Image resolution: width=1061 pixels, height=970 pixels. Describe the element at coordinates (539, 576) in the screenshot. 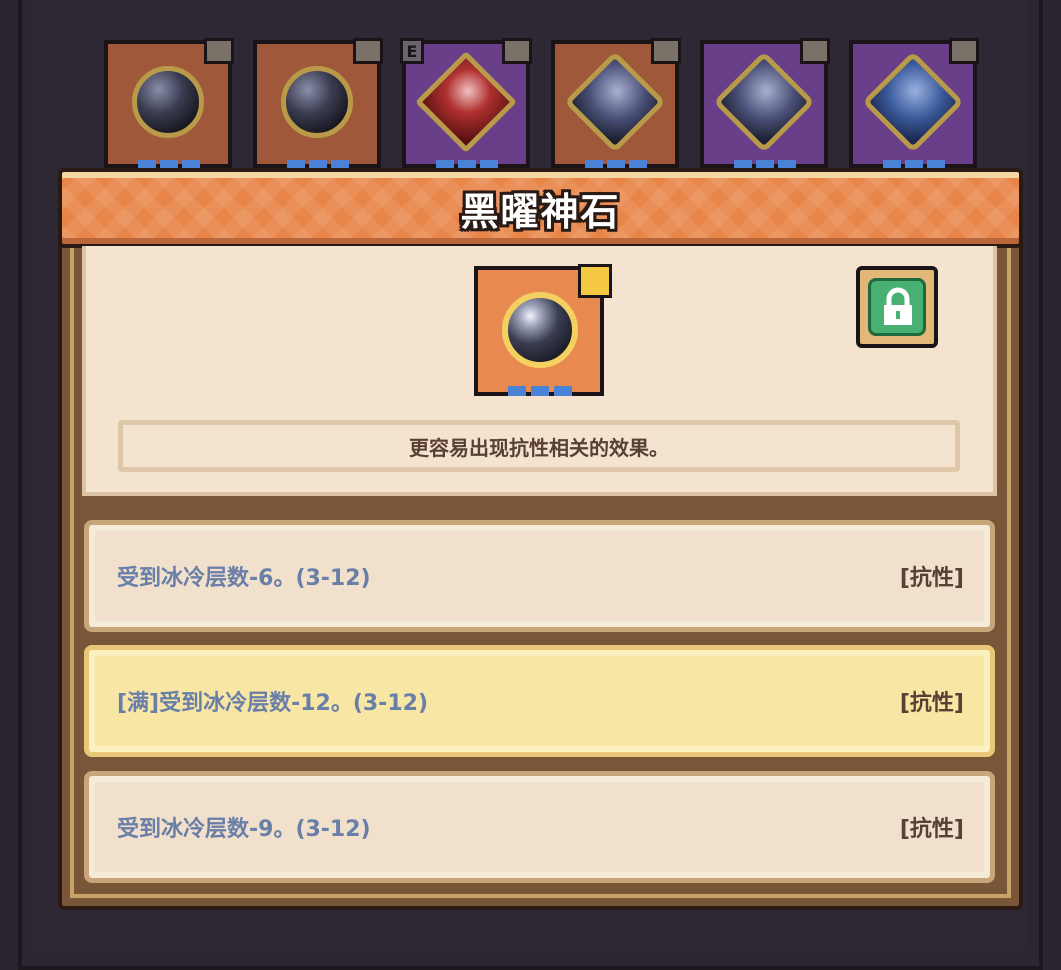

I see `affix-row: 受到冰冷层数-6。(3-12) [抗性]` at that location.